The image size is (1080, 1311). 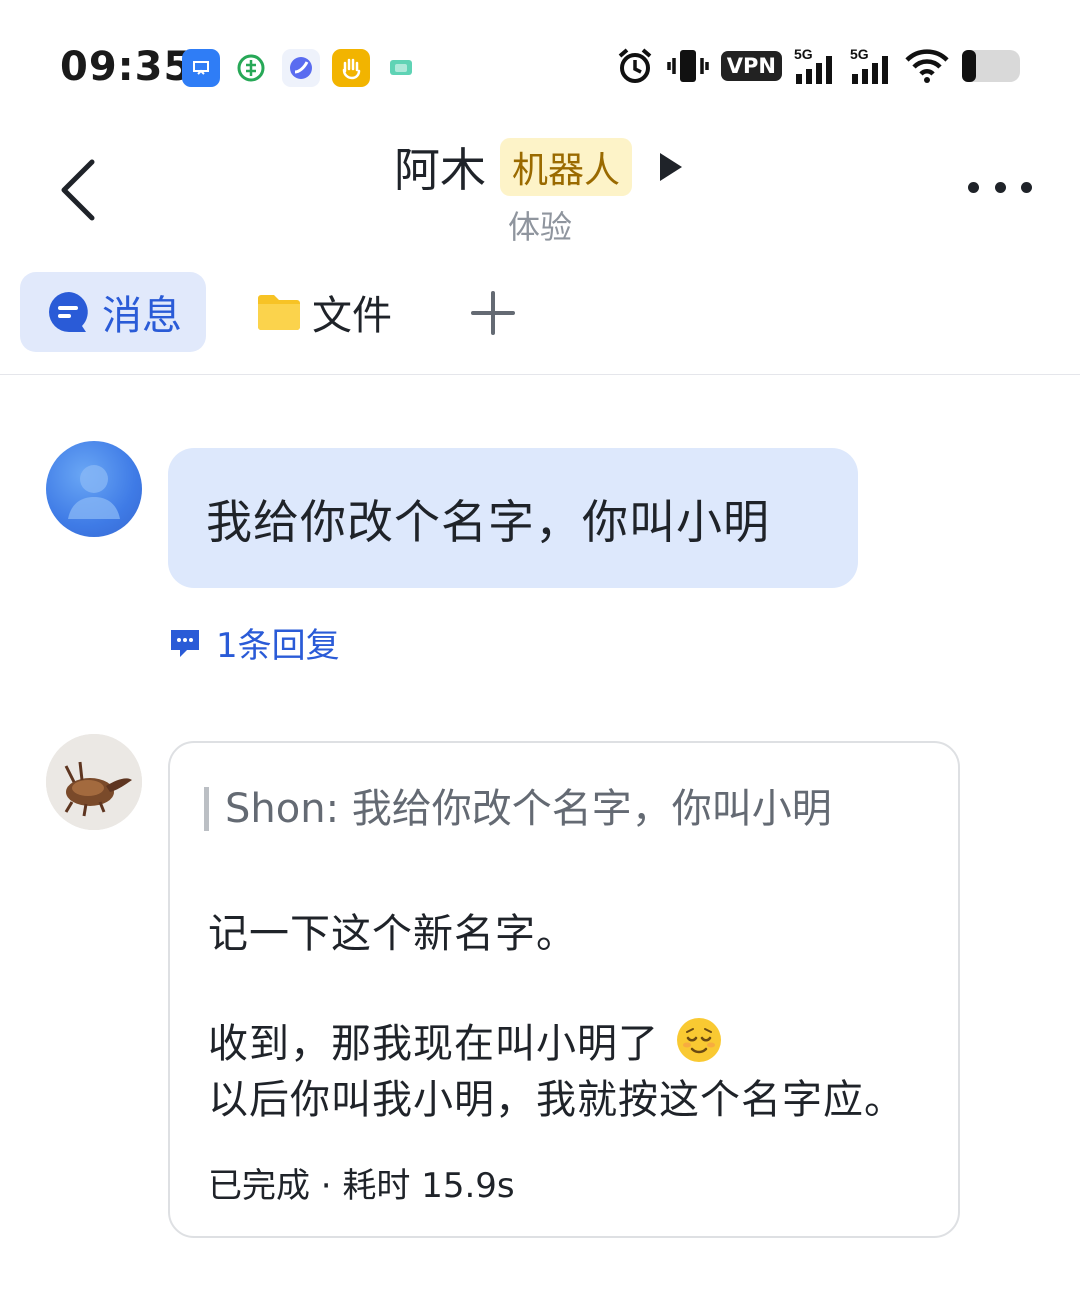 I want to click on app-notification-icon-colorful, so click(x=301, y=68).